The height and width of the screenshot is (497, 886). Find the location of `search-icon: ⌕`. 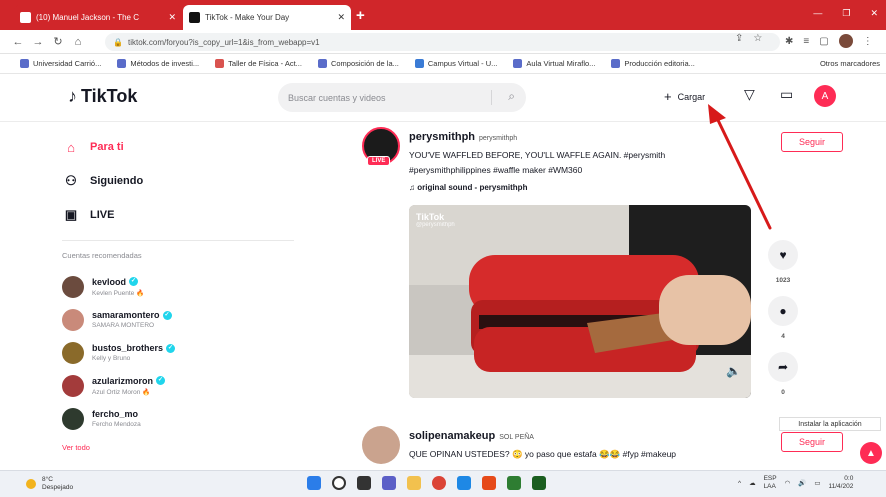

search-icon: ⌕ is located at coordinates (511, 96).